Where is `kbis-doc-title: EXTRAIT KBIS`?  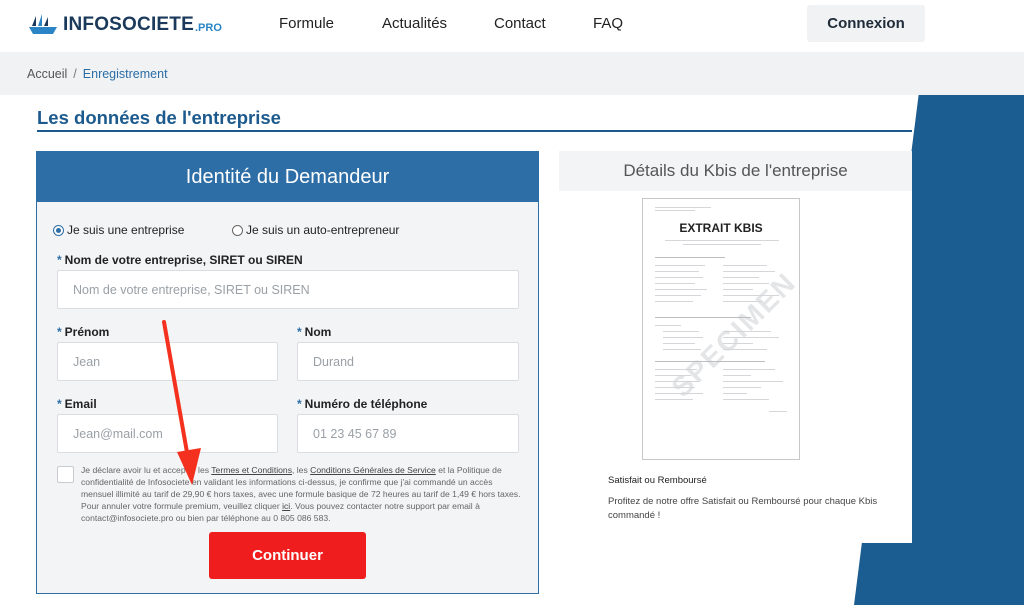 kbis-doc-title: EXTRAIT KBIS is located at coordinates (721, 228).